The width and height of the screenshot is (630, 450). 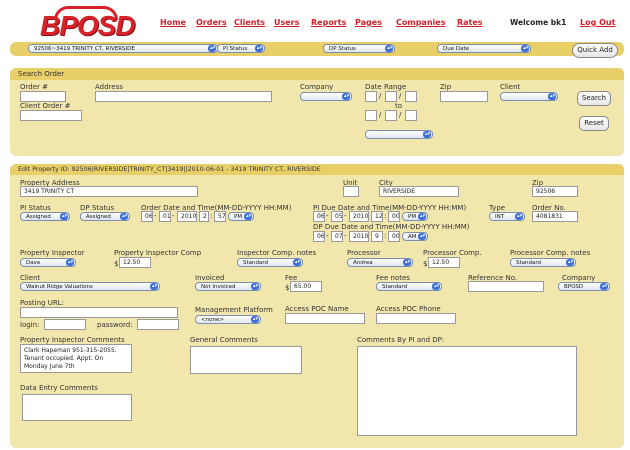 What do you see at coordinates (380, 262) in the screenshot?
I see `processor-select: Andrea ▴▾` at bounding box center [380, 262].